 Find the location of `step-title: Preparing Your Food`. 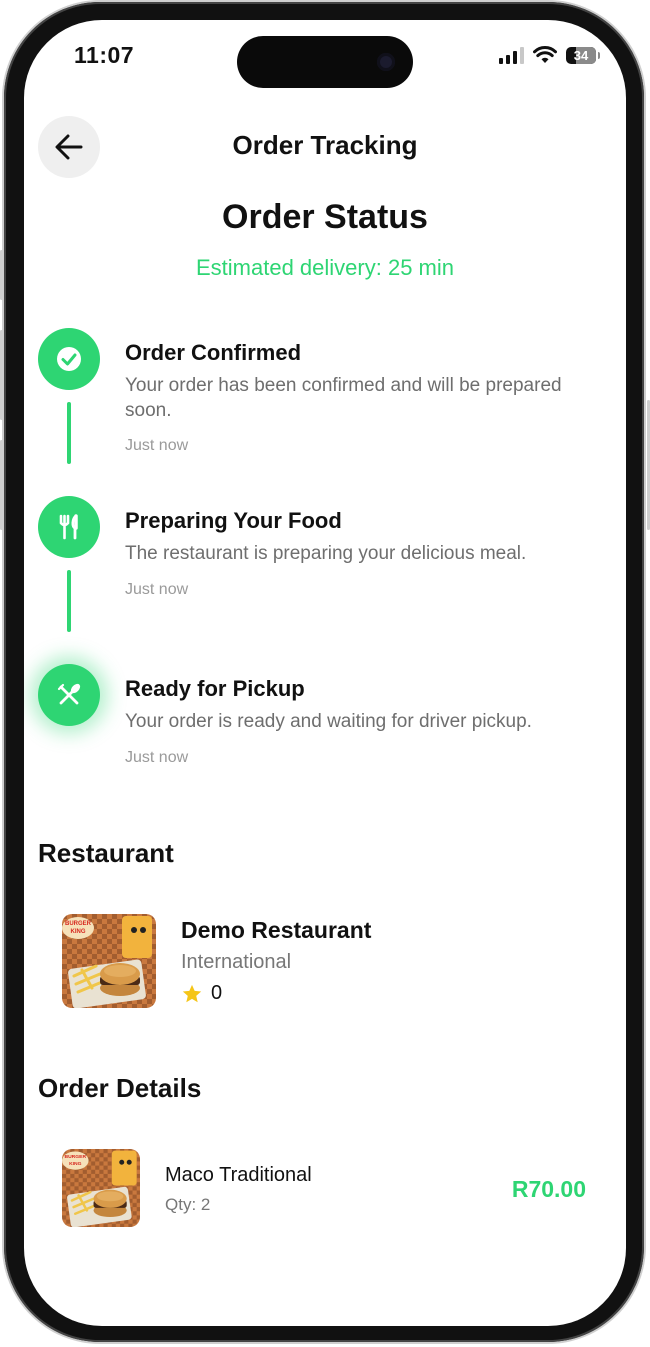

step-title: Preparing Your Food is located at coordinates (233, 520).